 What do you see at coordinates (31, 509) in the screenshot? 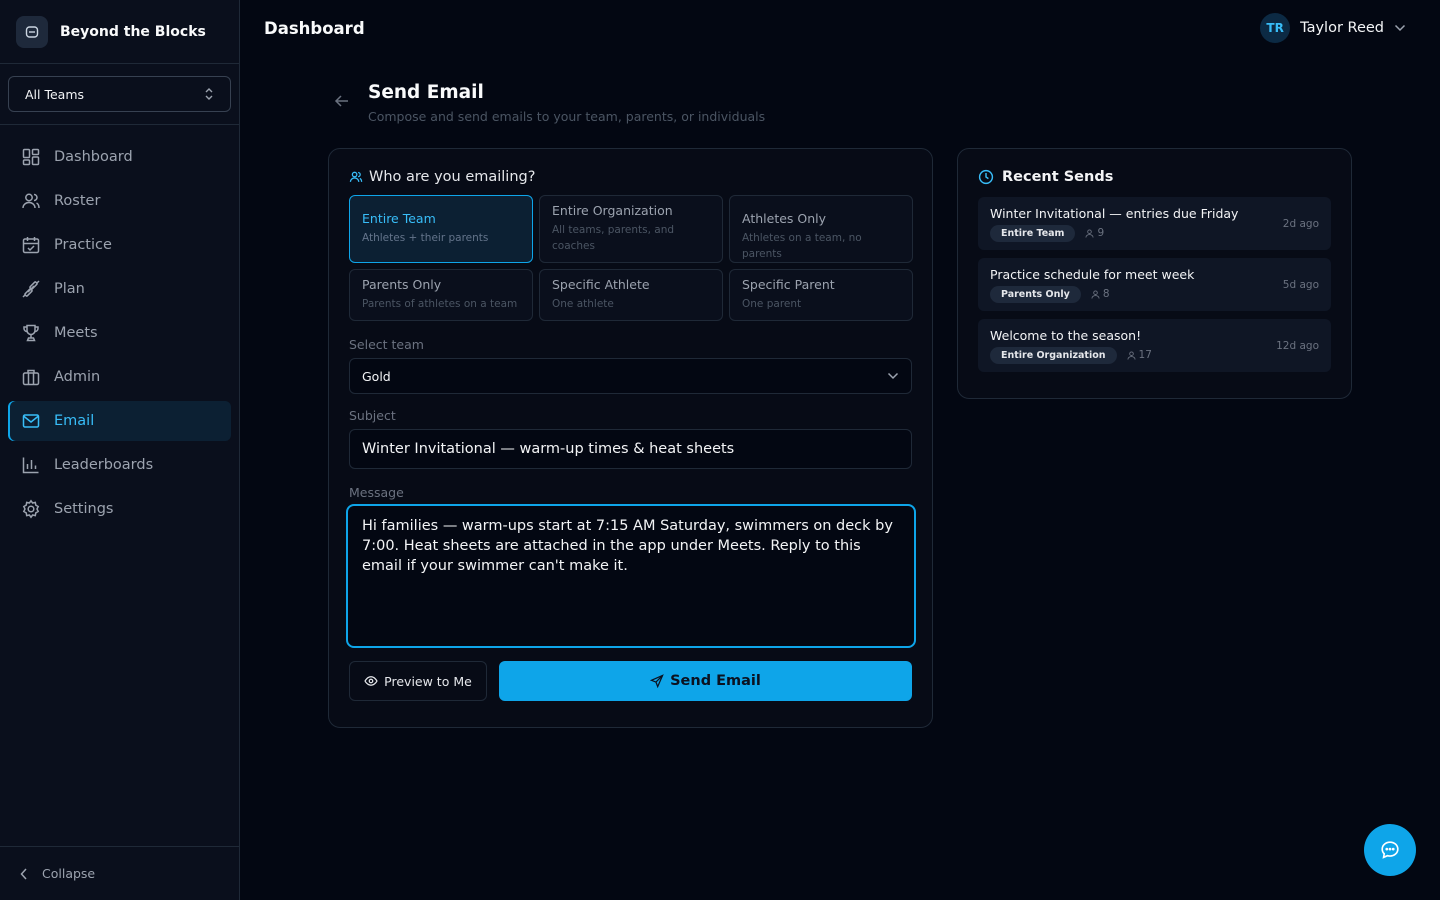
I see `gear-icon` at bounding box center [31, 509].